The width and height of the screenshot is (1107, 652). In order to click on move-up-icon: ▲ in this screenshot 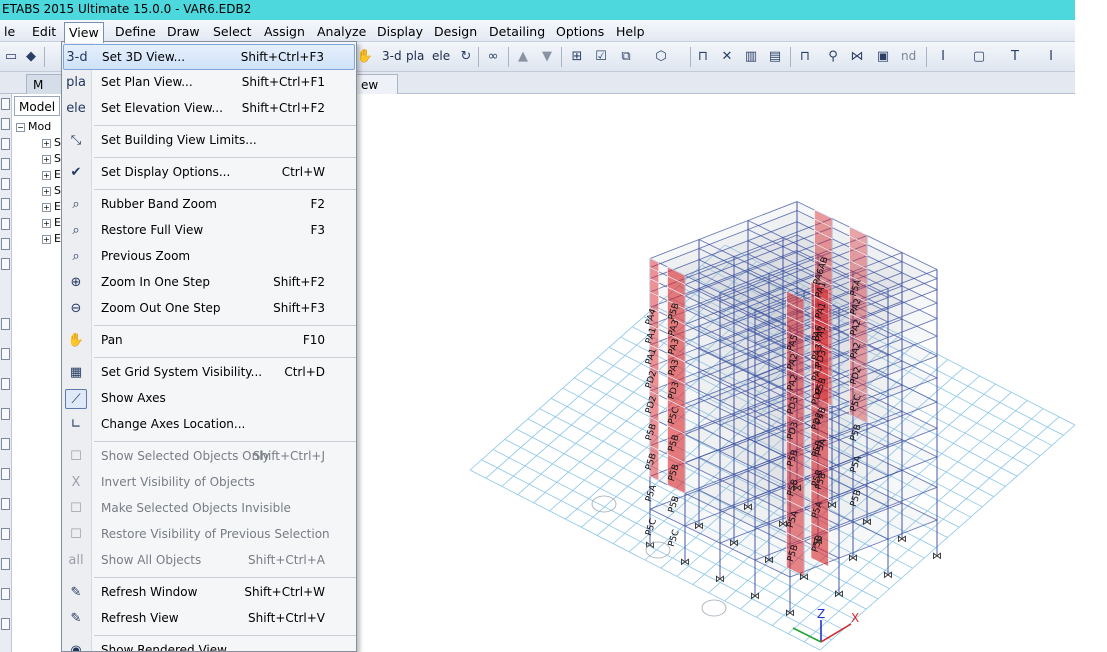, I will do `click(523, 57)`.